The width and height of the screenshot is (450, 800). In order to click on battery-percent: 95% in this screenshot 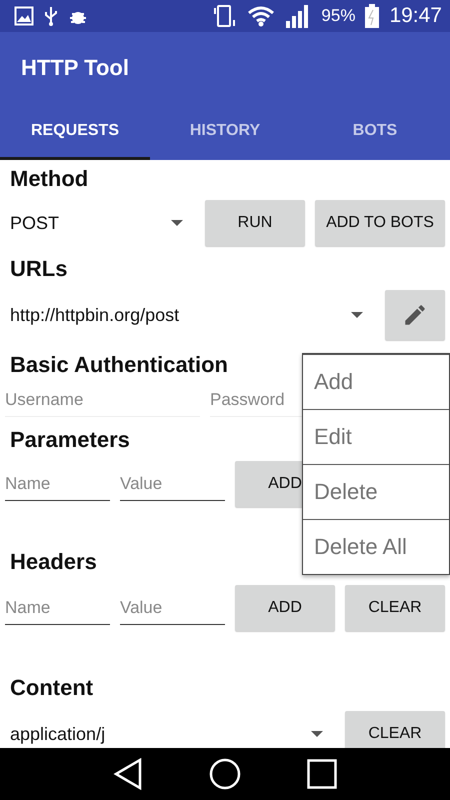, I will do `click(338, 16)`.